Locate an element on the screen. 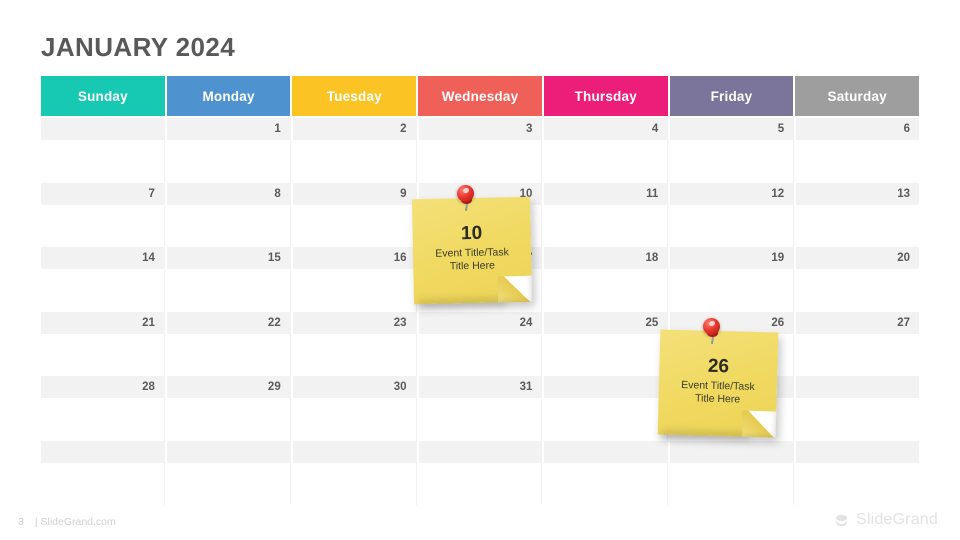 Image resolution: width=960 pixels, height=540 pixels. weekday-label: Wednesday is located at coordinates (480, 96).